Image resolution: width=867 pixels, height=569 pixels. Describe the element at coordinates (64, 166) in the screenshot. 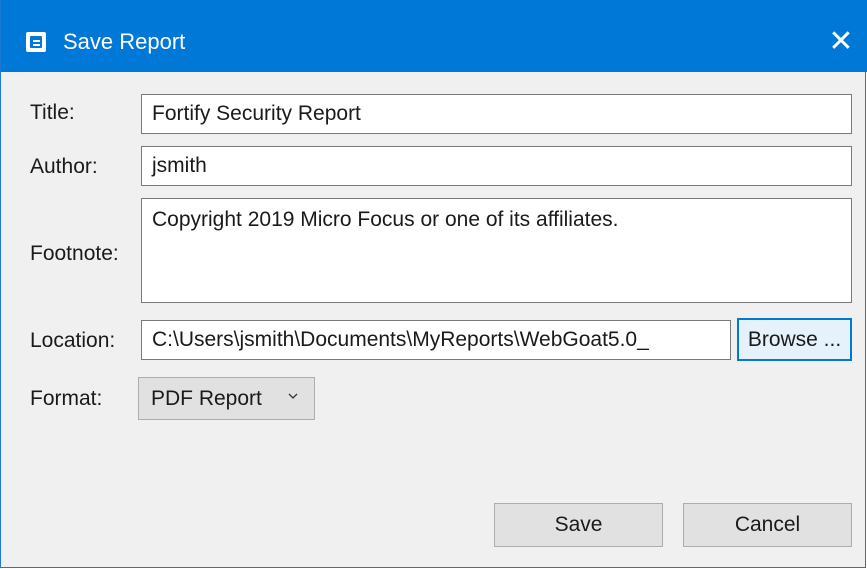

I see `author-label: Author:` at that location.